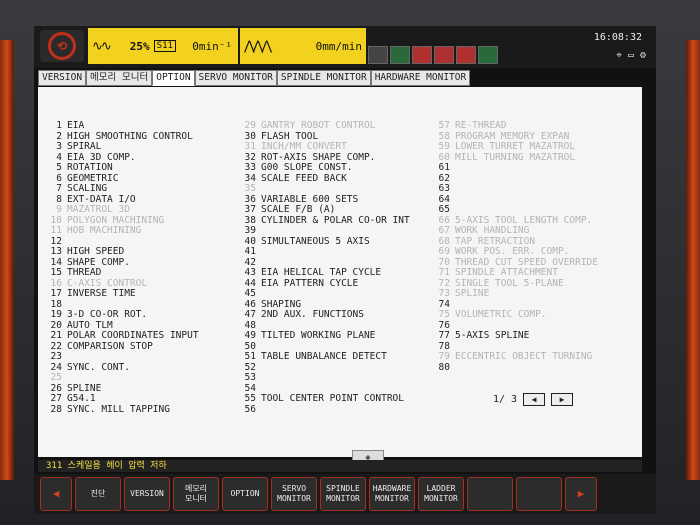  I want to click on softkey-diagnosis-button: 진단, so click(98, 494).